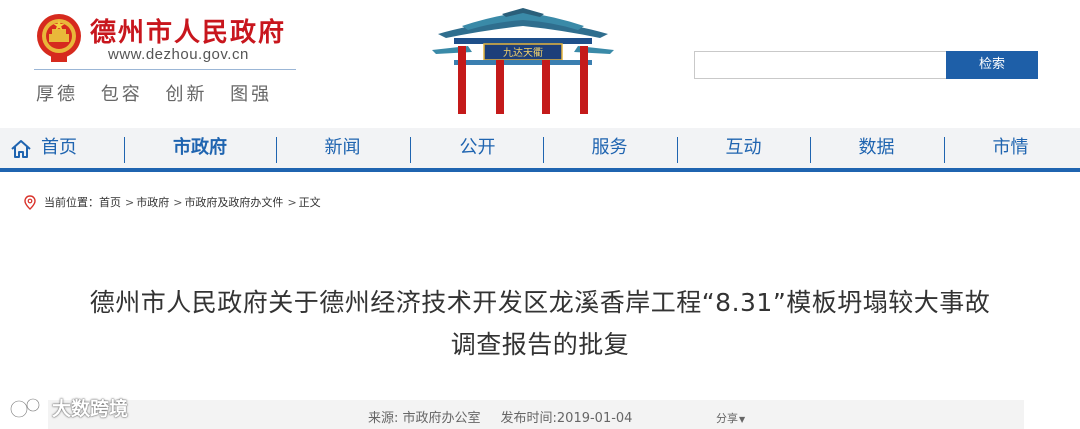  I want to click on watermark: 大数跨境, so click(68, 407).